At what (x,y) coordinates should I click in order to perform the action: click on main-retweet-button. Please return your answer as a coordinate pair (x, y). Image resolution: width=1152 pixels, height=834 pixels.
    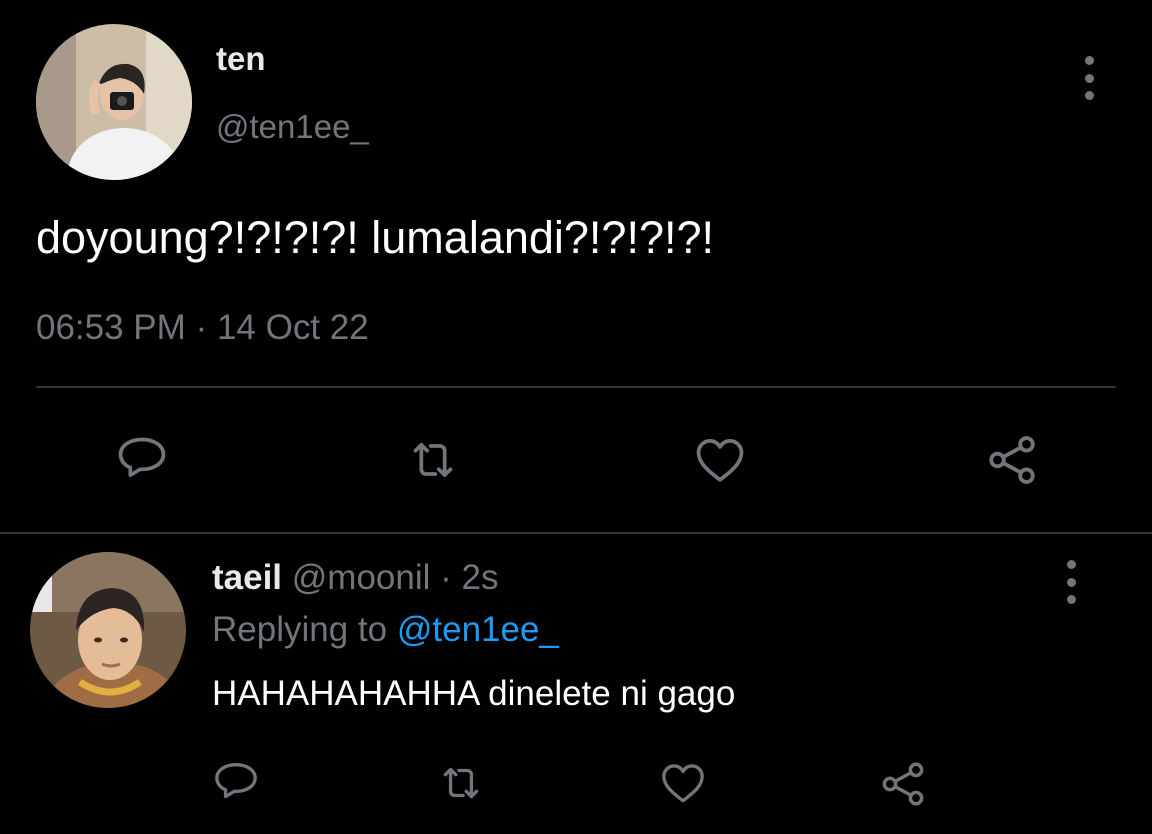
    Looking at the image, I should click on (433, 460).